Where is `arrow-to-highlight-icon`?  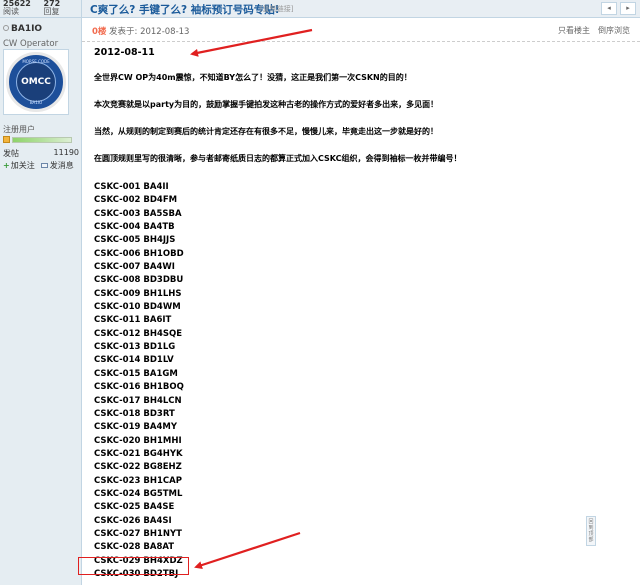 arrow-to-highlight-icon is located at coordinates (247, 550).